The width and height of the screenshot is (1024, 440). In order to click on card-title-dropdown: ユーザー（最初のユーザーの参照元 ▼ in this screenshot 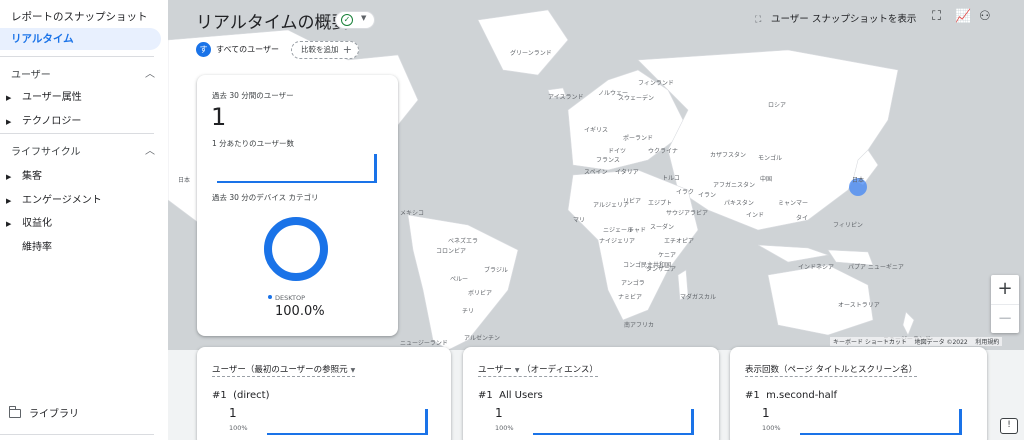, I will do `click(284, 370)`.